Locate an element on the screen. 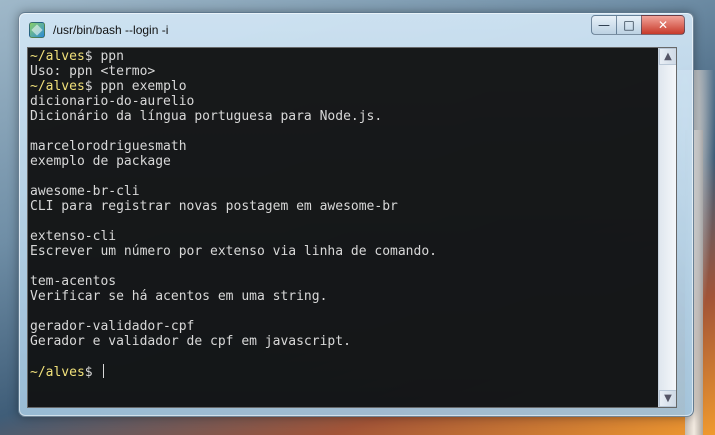  command-text is located at coordinates (97, 372).